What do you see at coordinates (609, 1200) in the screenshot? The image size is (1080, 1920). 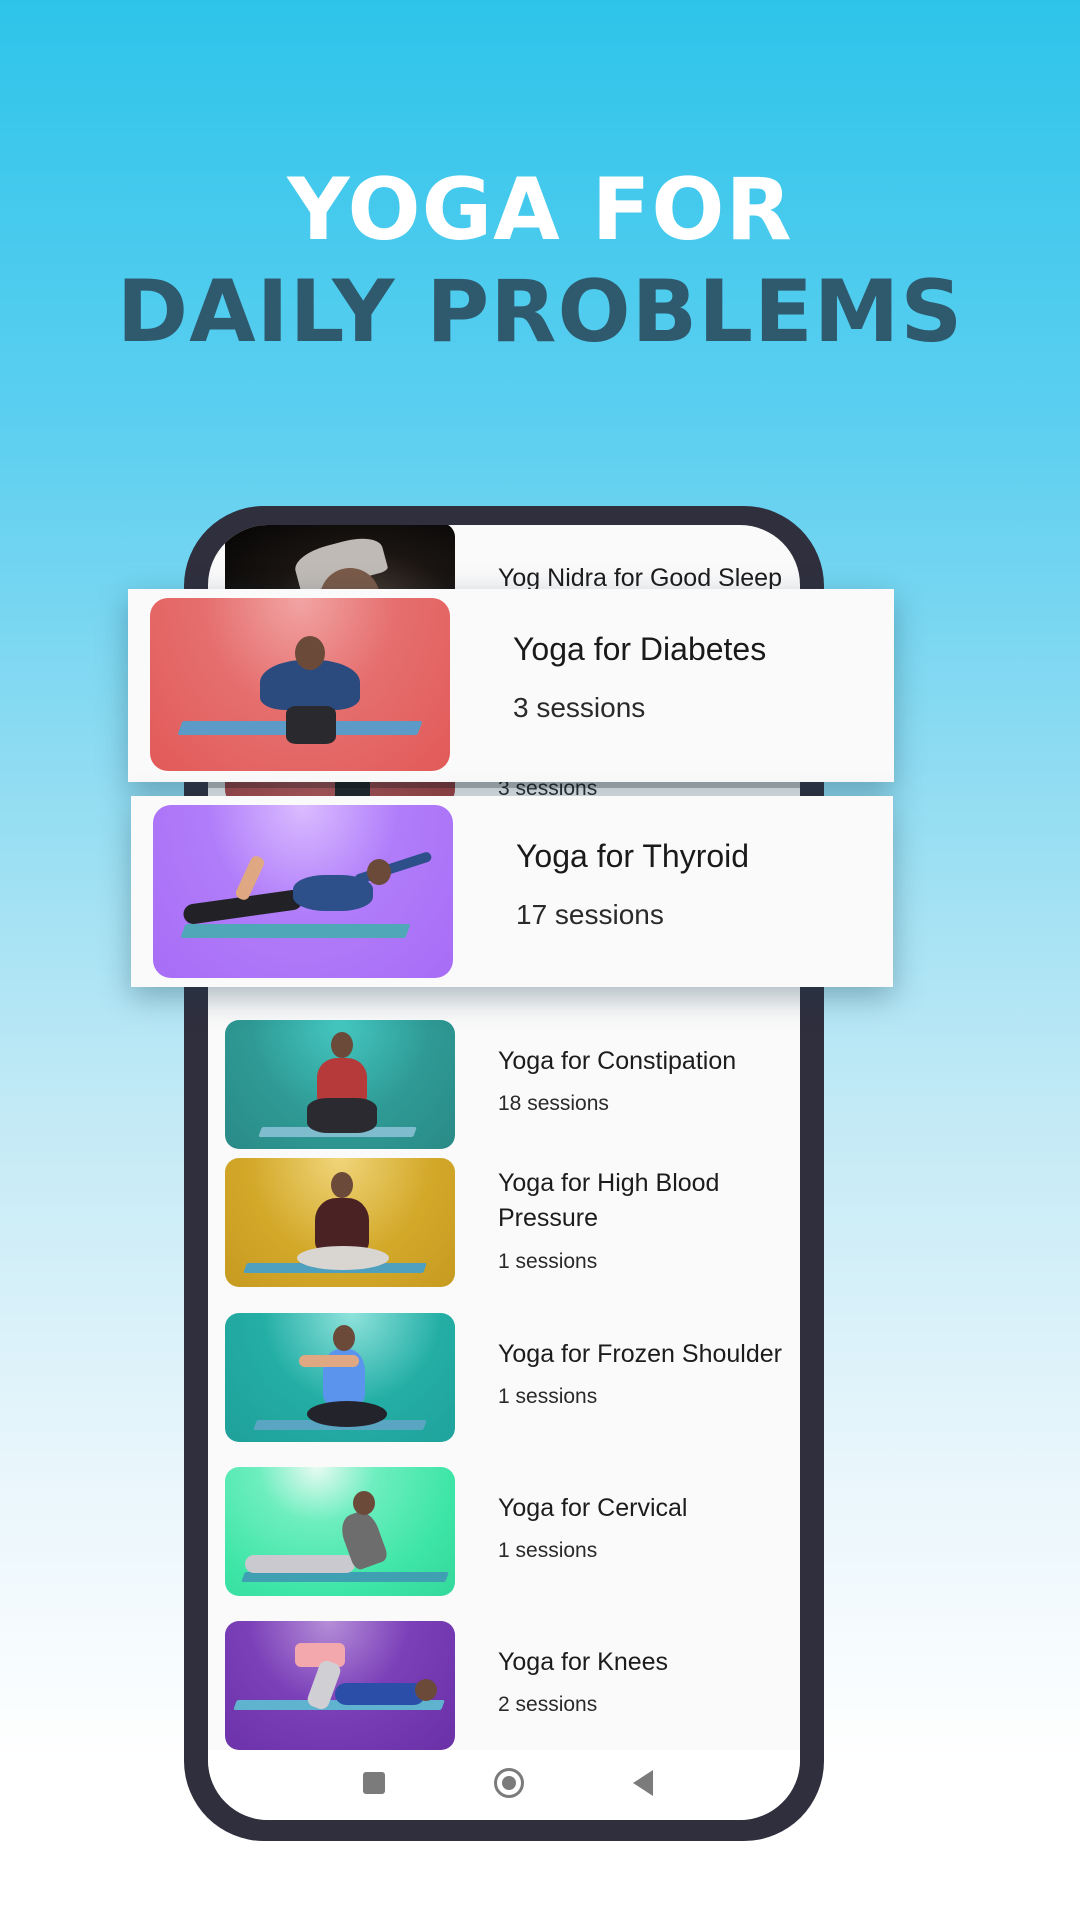 I see `list-item-title: Yoga for High Blood Pressure` at bounding box center [609, 1200].